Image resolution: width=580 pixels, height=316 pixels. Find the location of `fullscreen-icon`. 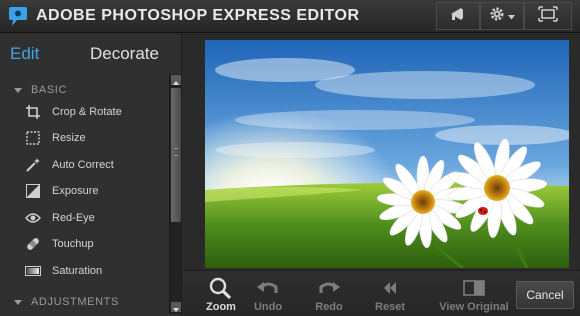

fullscreen-icon is located at coordinates (548, 16).